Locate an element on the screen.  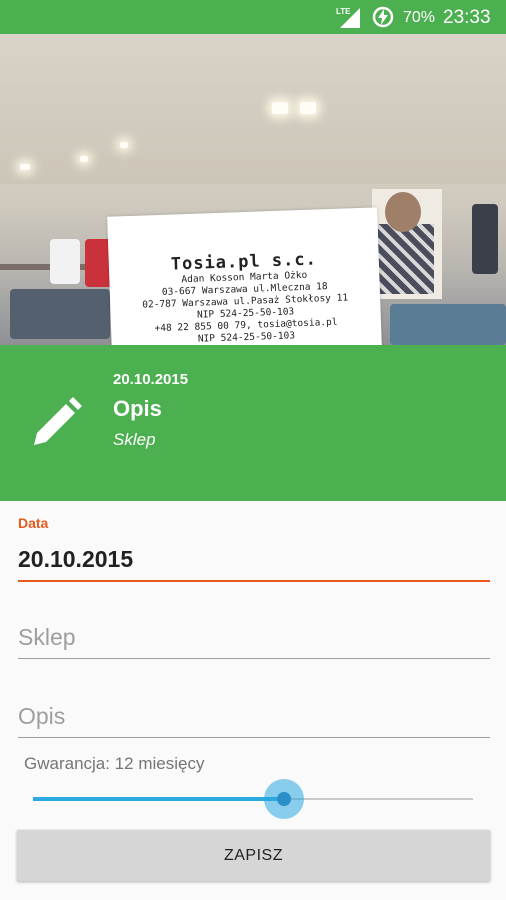
poster-figure is located at coordinates (406, 259).